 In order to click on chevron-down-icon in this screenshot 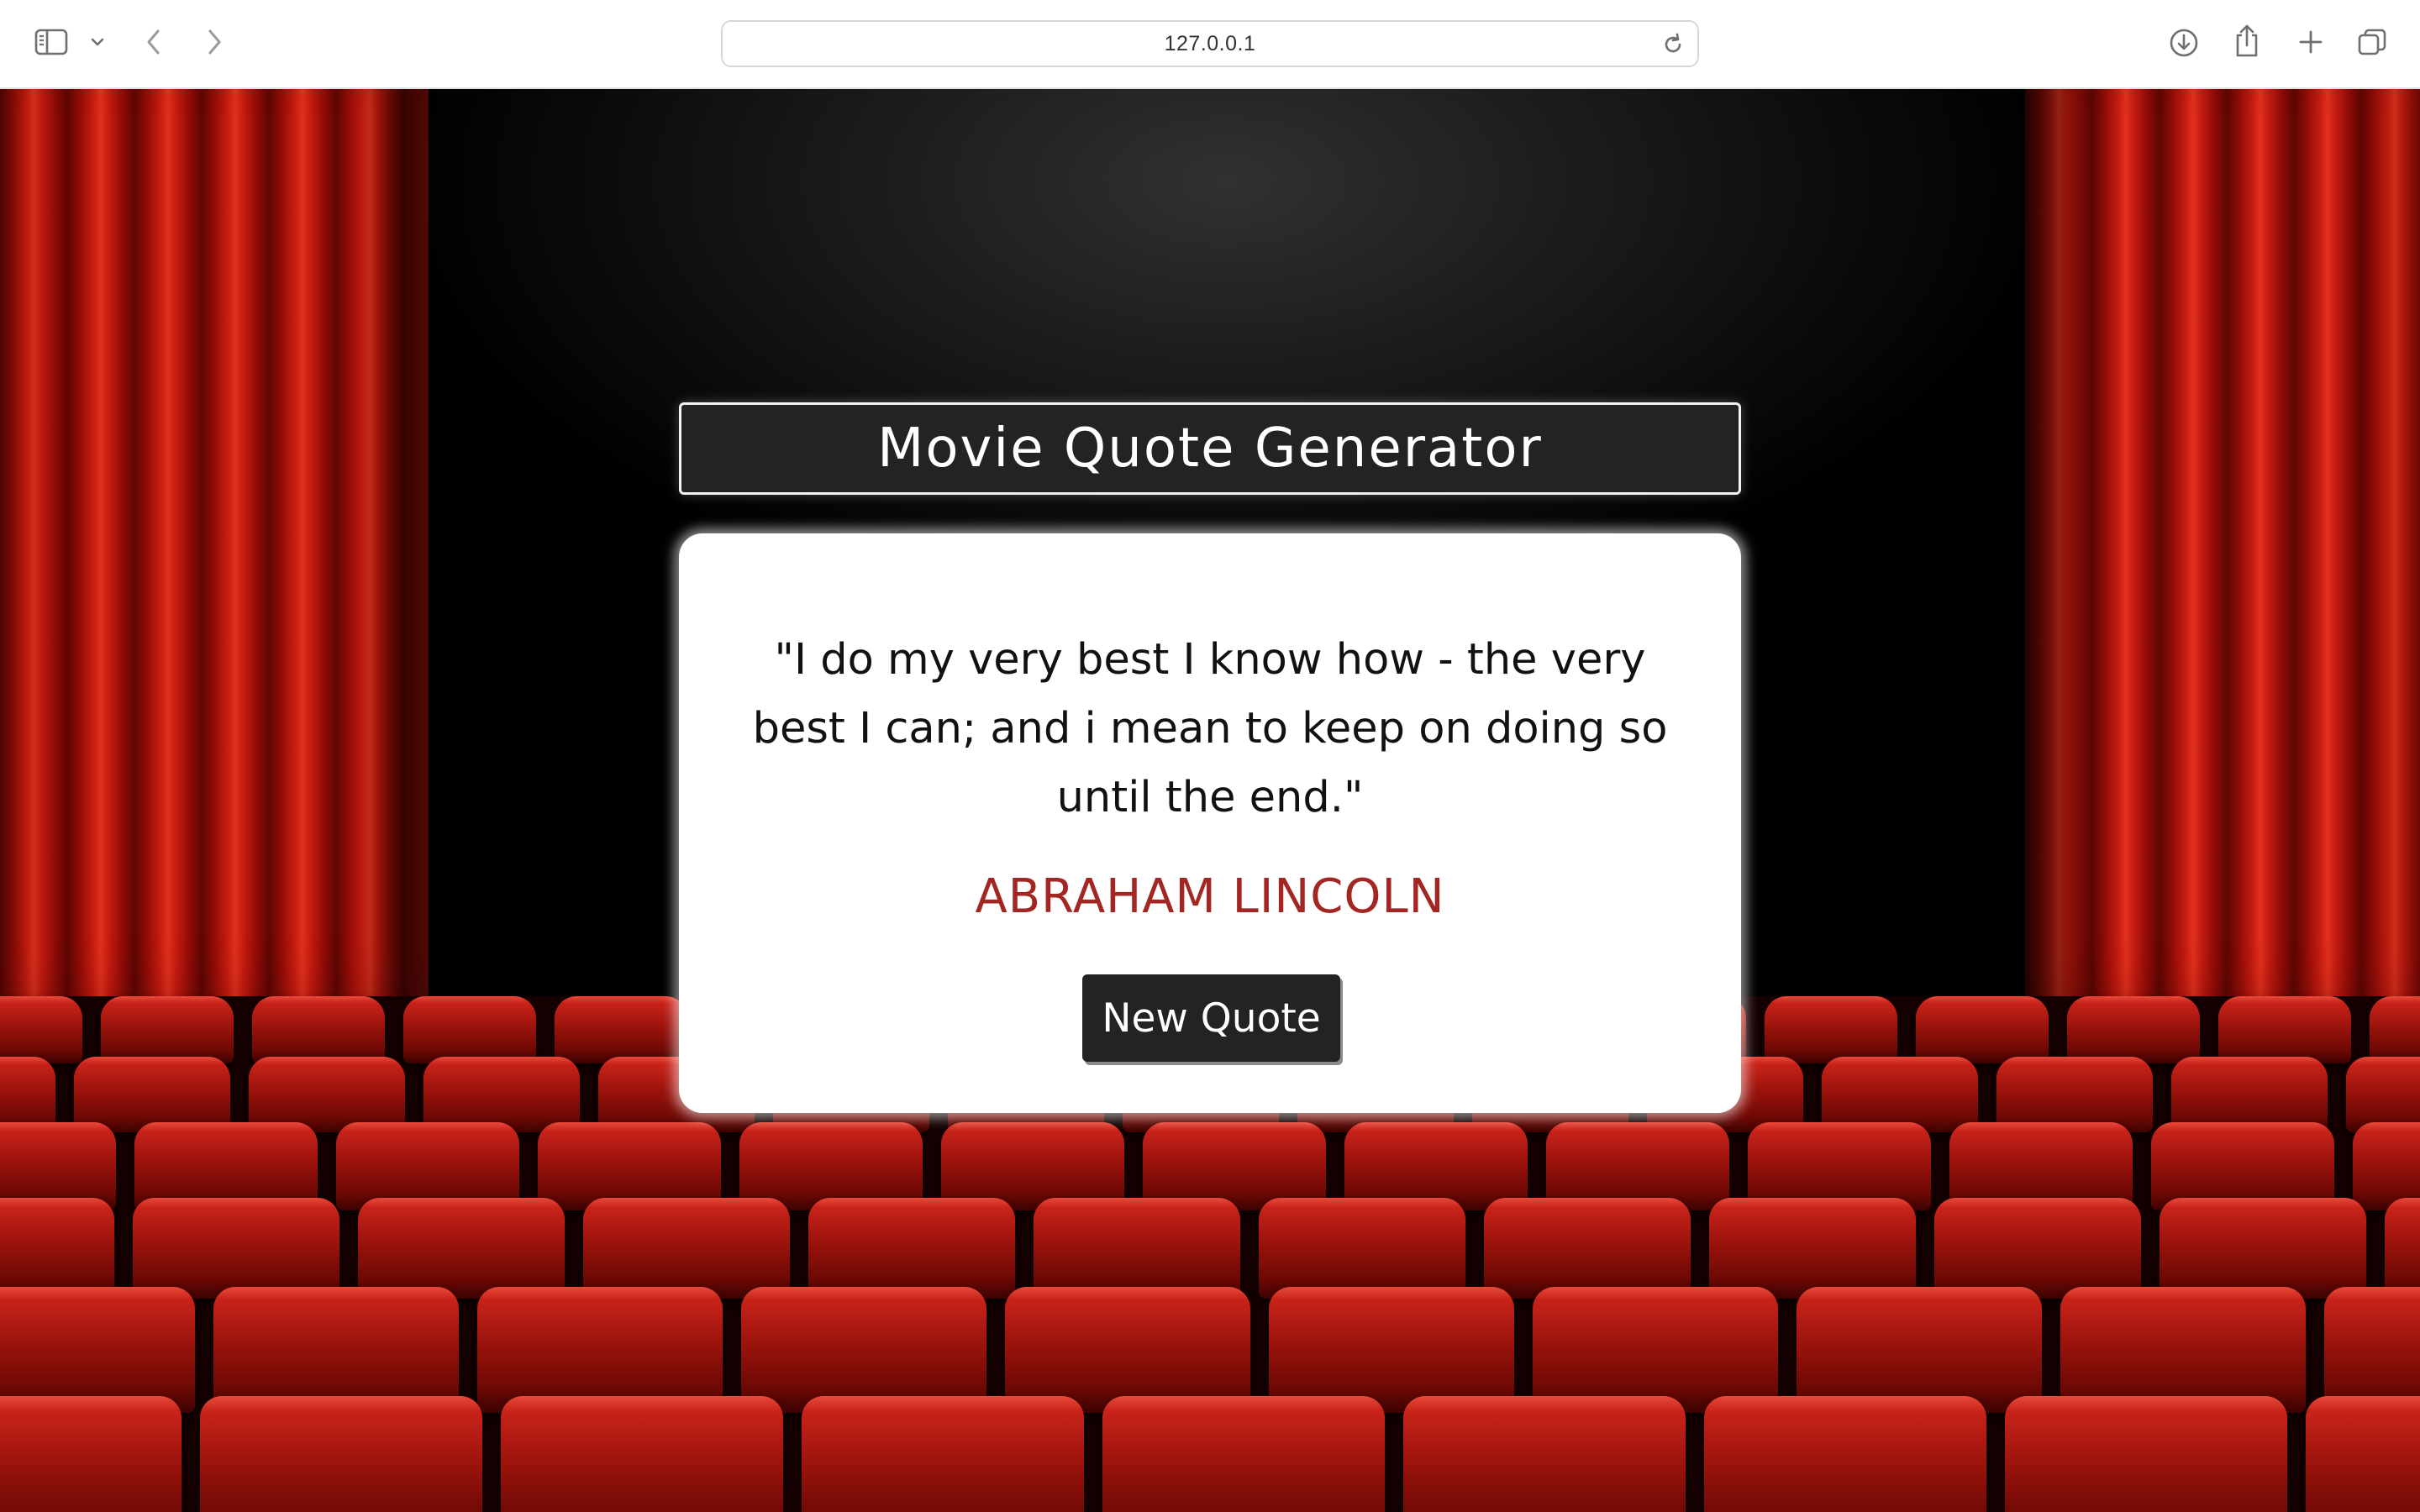, I will do `click(97, 42)`.